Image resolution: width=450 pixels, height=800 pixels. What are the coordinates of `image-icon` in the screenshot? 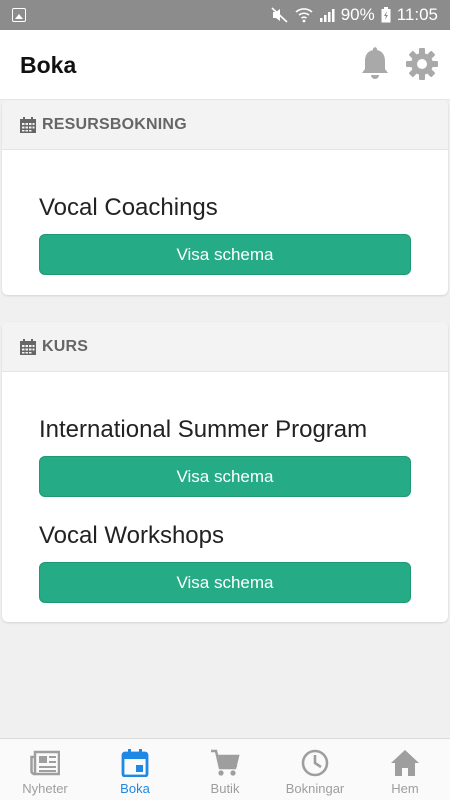 It's located at (19, 15).